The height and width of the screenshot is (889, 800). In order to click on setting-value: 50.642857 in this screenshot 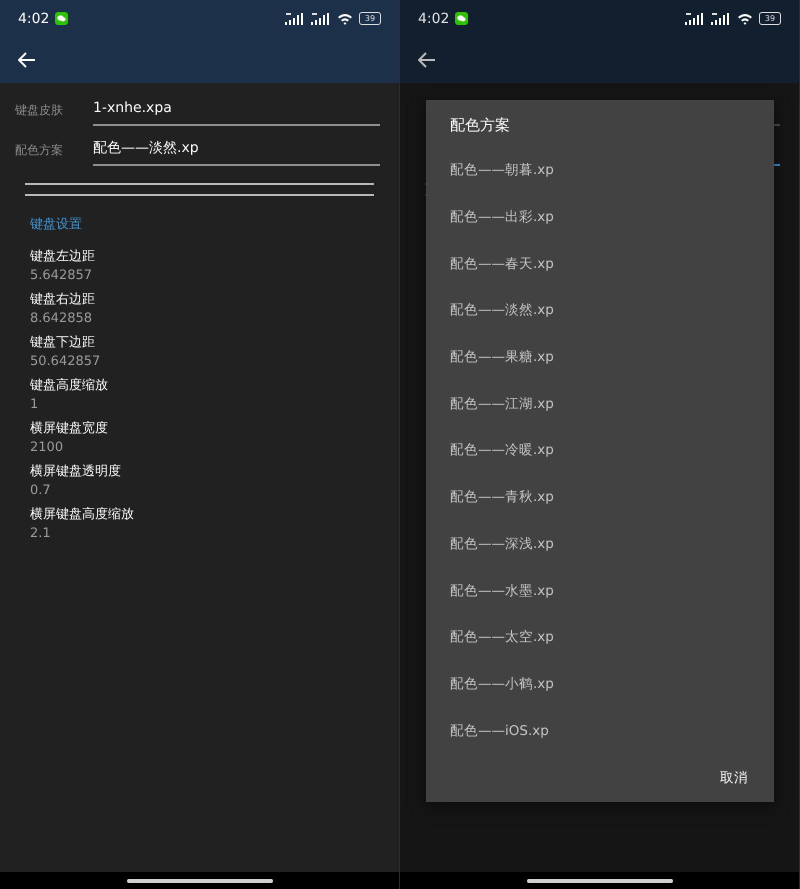, I will do `click(65, 362)`.